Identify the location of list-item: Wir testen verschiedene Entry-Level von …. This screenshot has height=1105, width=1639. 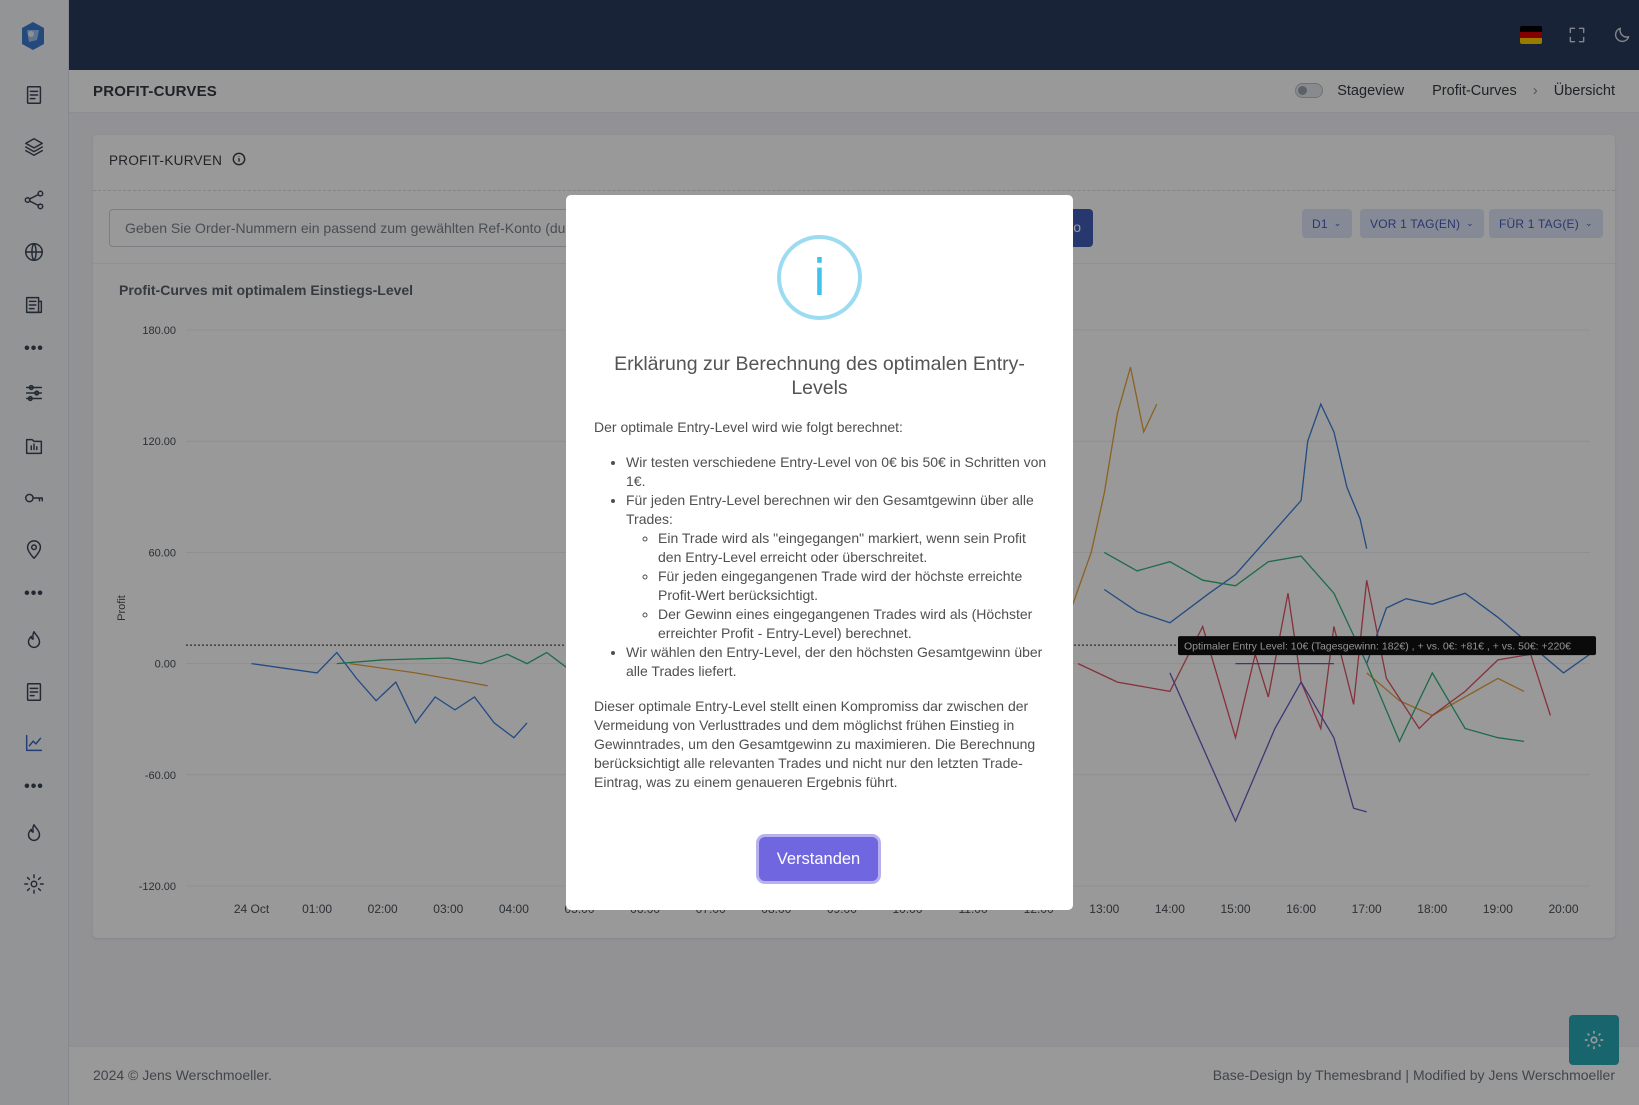
(837, 472).